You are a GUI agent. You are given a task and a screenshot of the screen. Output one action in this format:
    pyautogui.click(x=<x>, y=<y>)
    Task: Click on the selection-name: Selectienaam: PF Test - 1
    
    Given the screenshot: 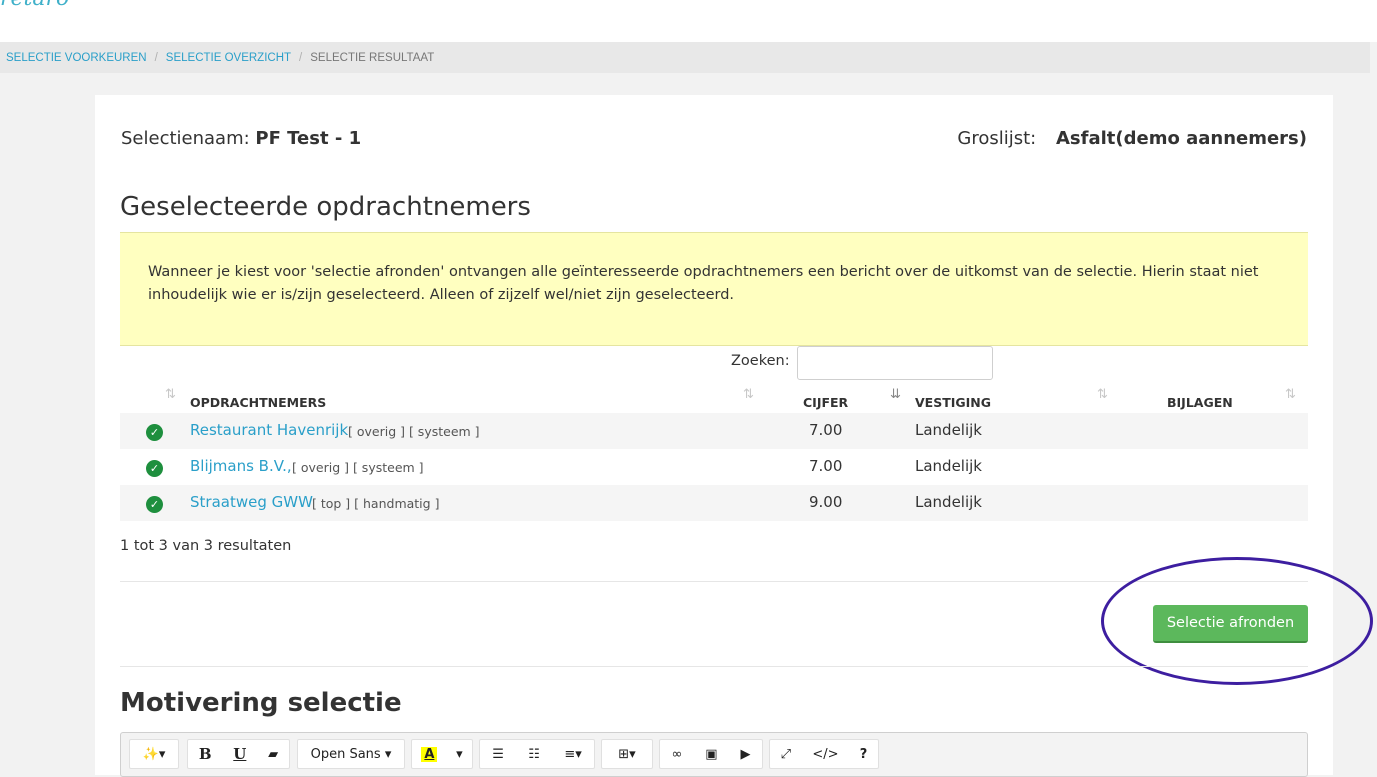 What is the action you would take?
    pyautogui.click(x=241, y=138)
    